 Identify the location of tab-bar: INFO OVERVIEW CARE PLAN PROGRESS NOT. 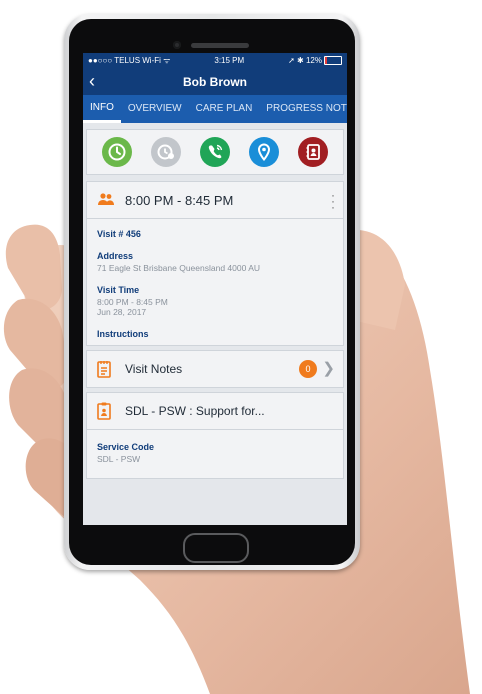
(215, 109).